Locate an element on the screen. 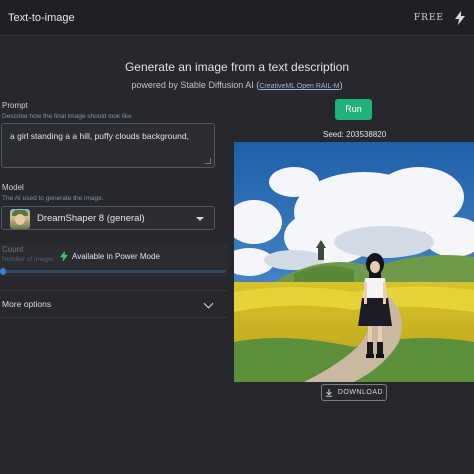 The image size is (474, 474). count-slider-track is located at coordinates (113, 271).